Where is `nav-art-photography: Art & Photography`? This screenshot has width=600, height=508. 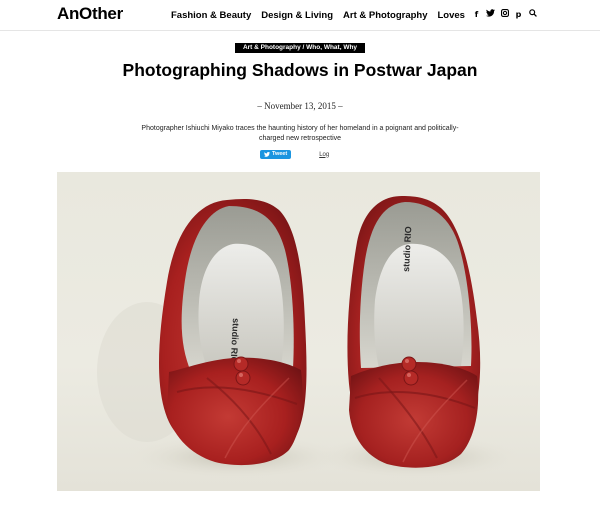
nav-art-photography: Art & Photography is located at coordinates (385, 15).